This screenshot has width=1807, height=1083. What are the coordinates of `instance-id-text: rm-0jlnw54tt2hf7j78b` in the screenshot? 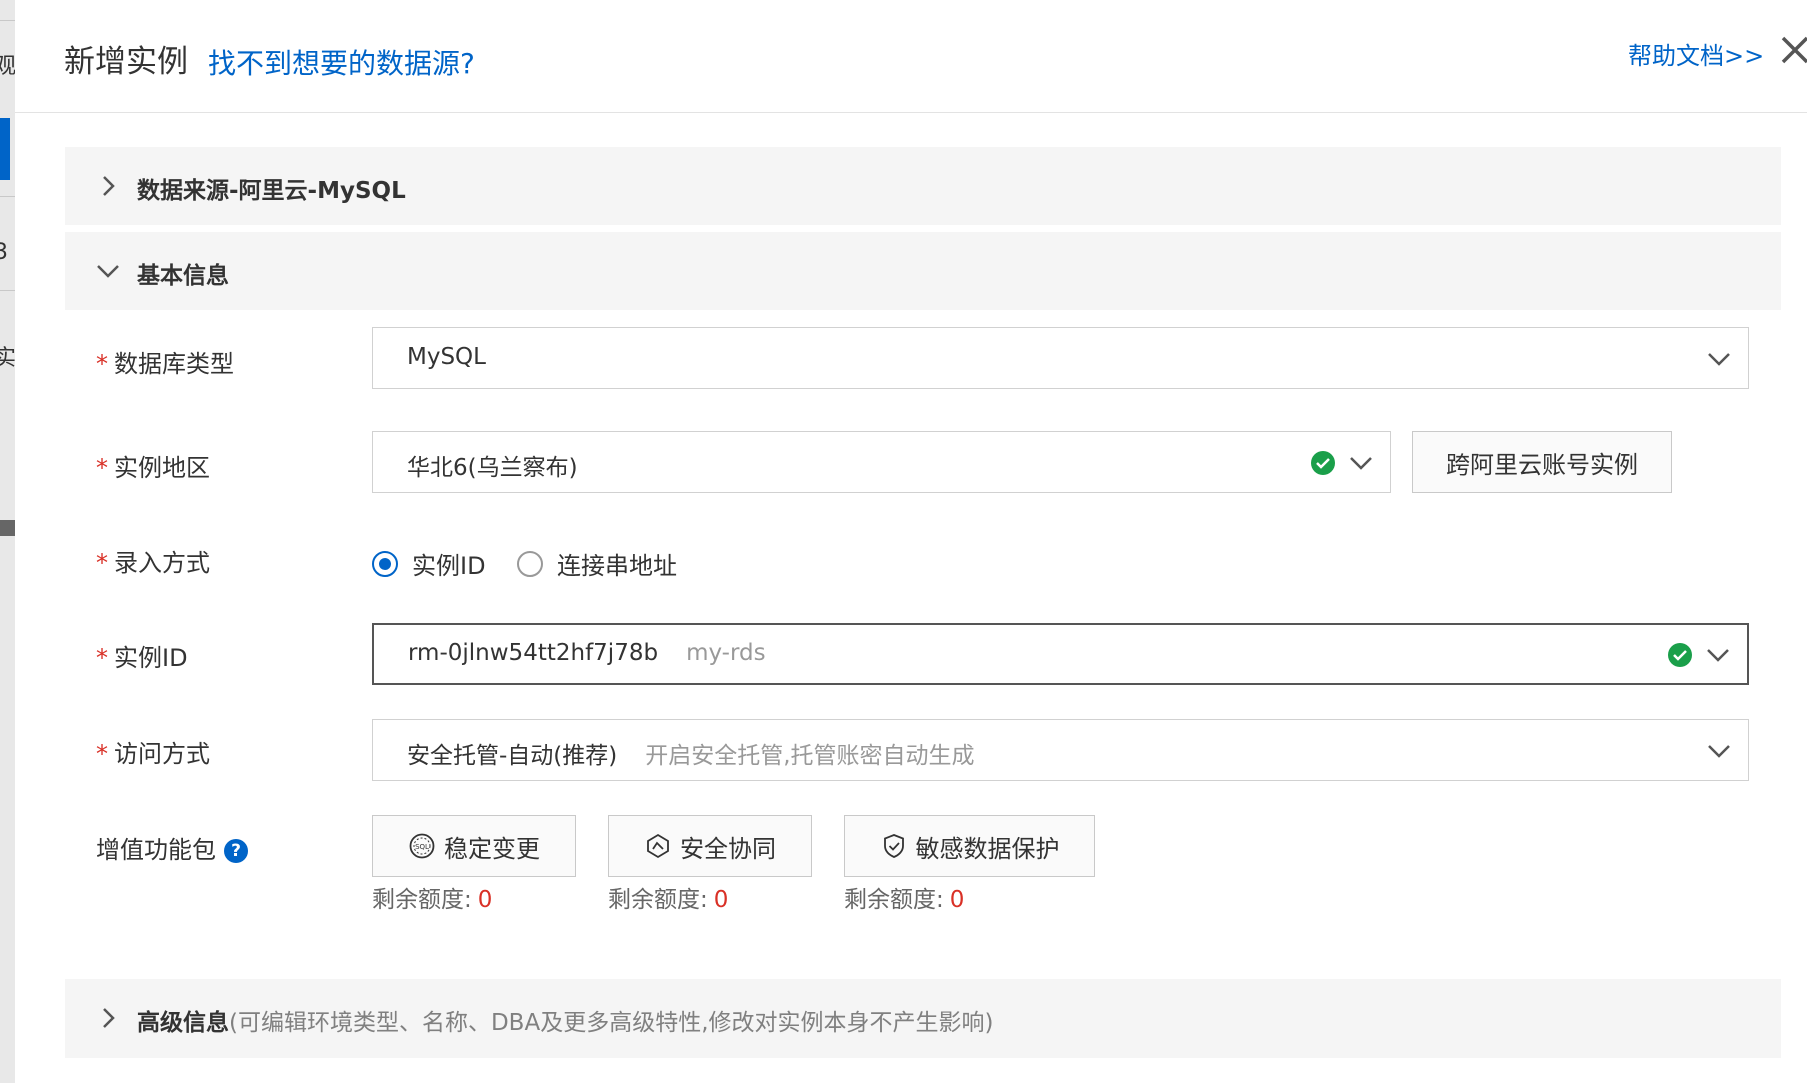 It's located at (533, 653).